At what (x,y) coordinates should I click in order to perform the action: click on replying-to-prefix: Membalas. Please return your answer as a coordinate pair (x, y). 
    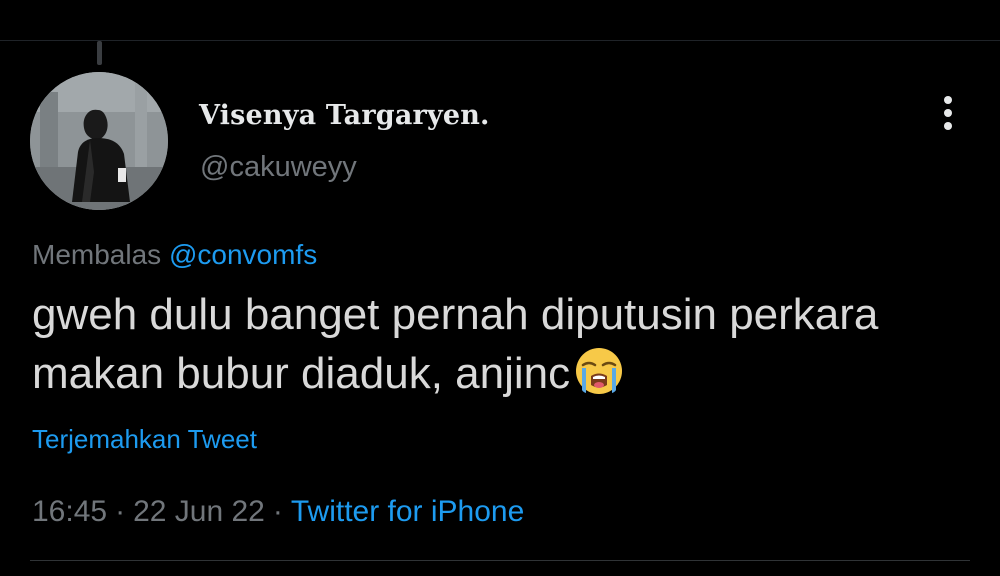
    Looking at the image, I should click on (97, 254).